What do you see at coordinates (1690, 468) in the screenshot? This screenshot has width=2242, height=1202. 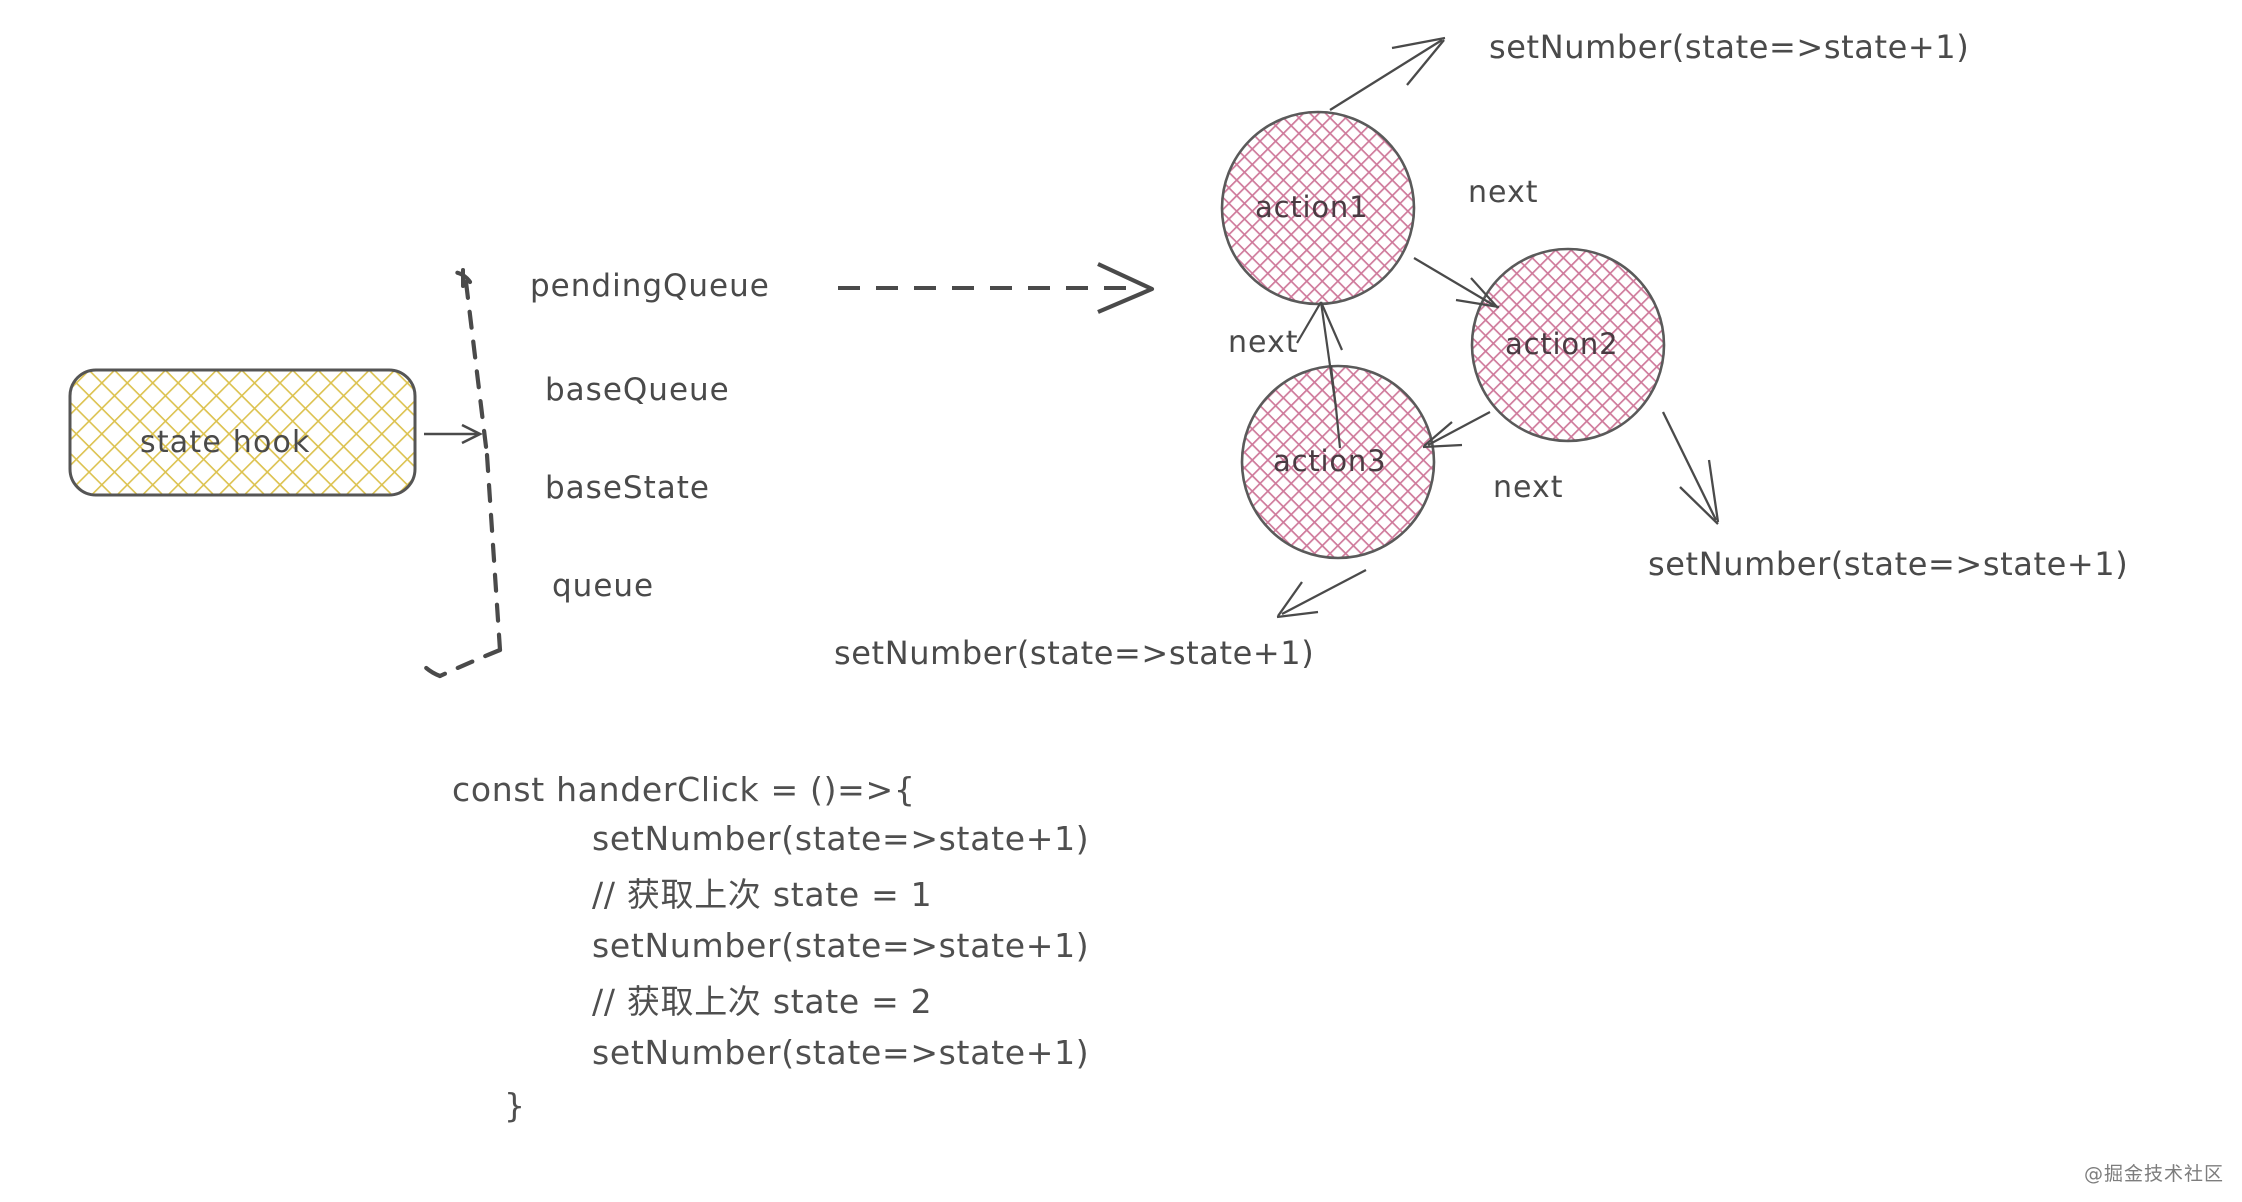 I see `callout-arrow-right` at bounding box center [1690, 468].